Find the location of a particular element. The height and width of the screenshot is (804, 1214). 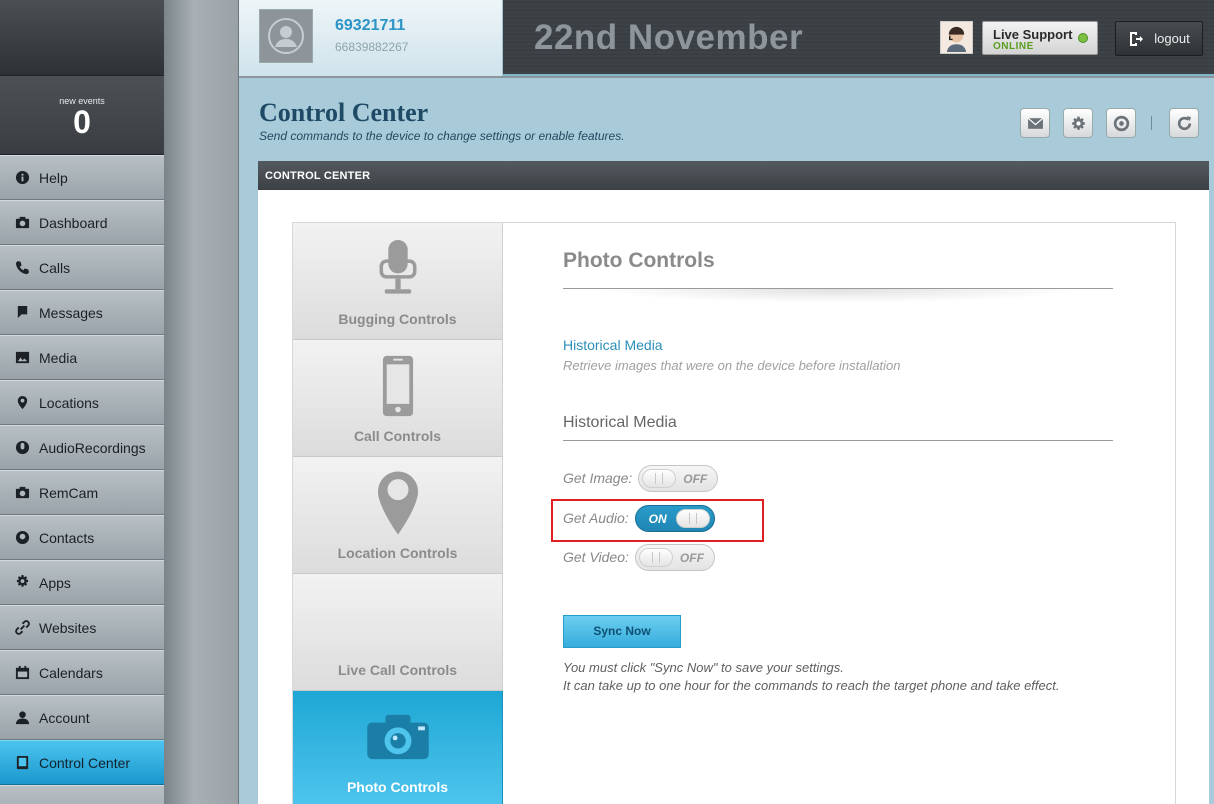

sidebar-item-label: Media is located at coordinates (58, 357).